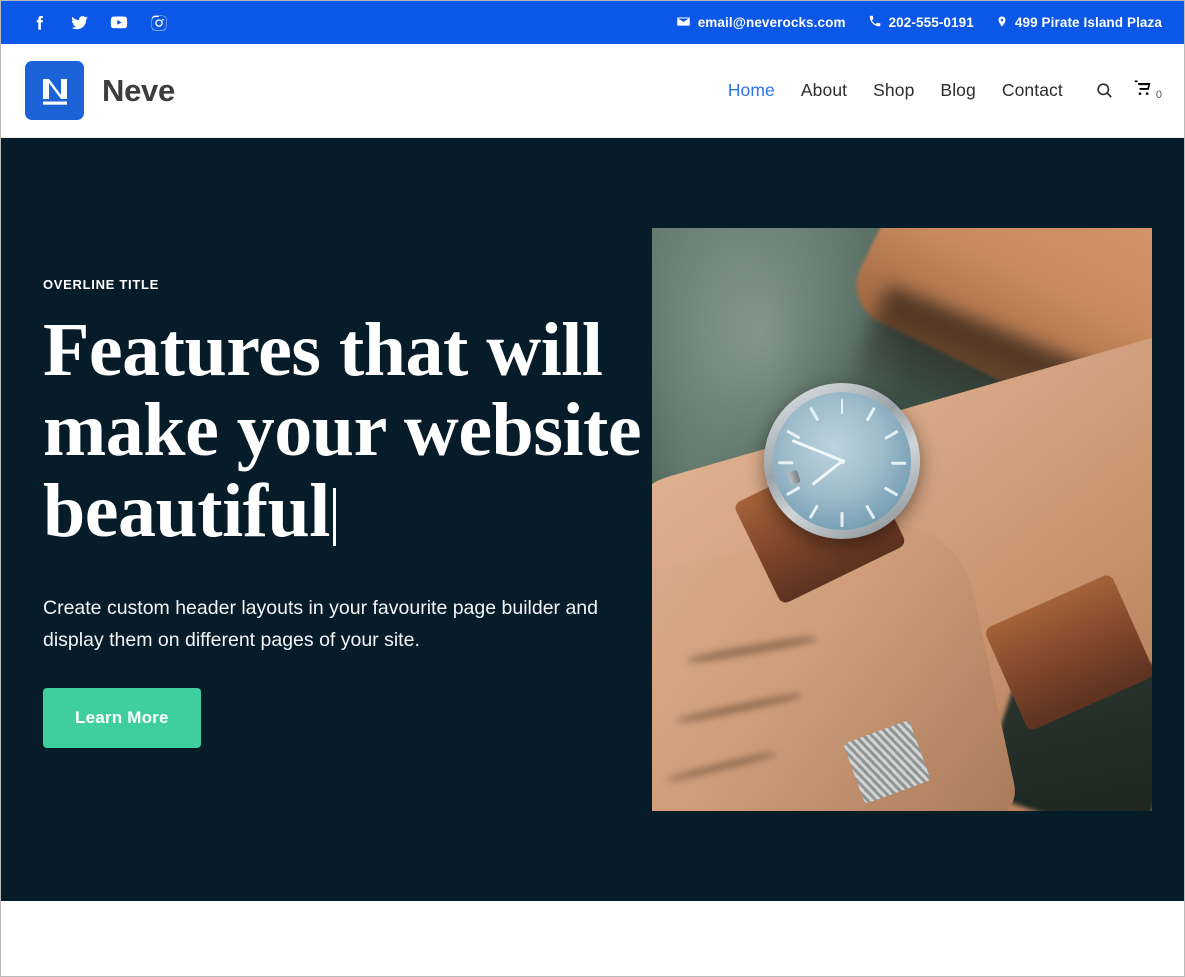  What do you see at coordinates (122, 718) in the screenshot?
I see `learn-more-button: Learn More` at bounding box center [122, 718].